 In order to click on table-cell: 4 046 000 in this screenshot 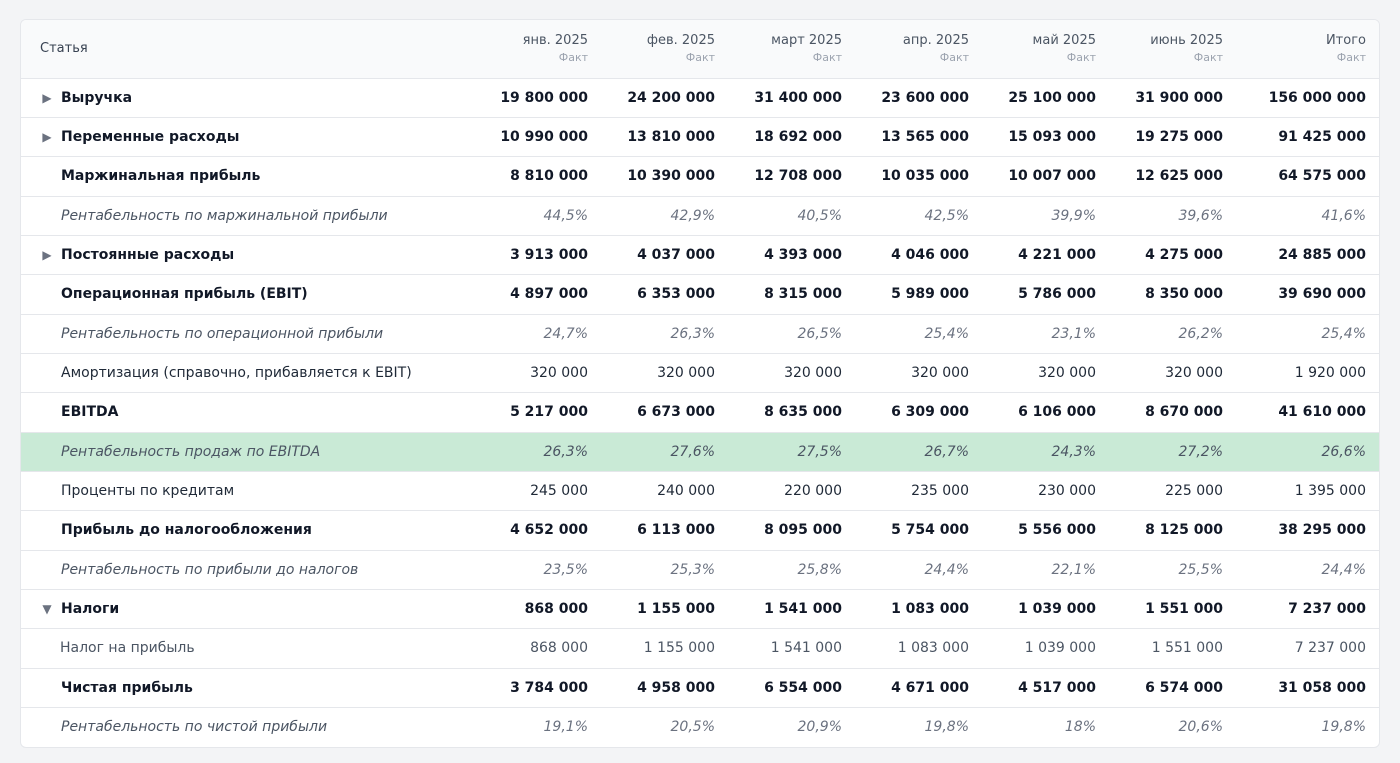, I will do `click(930, 255)`.